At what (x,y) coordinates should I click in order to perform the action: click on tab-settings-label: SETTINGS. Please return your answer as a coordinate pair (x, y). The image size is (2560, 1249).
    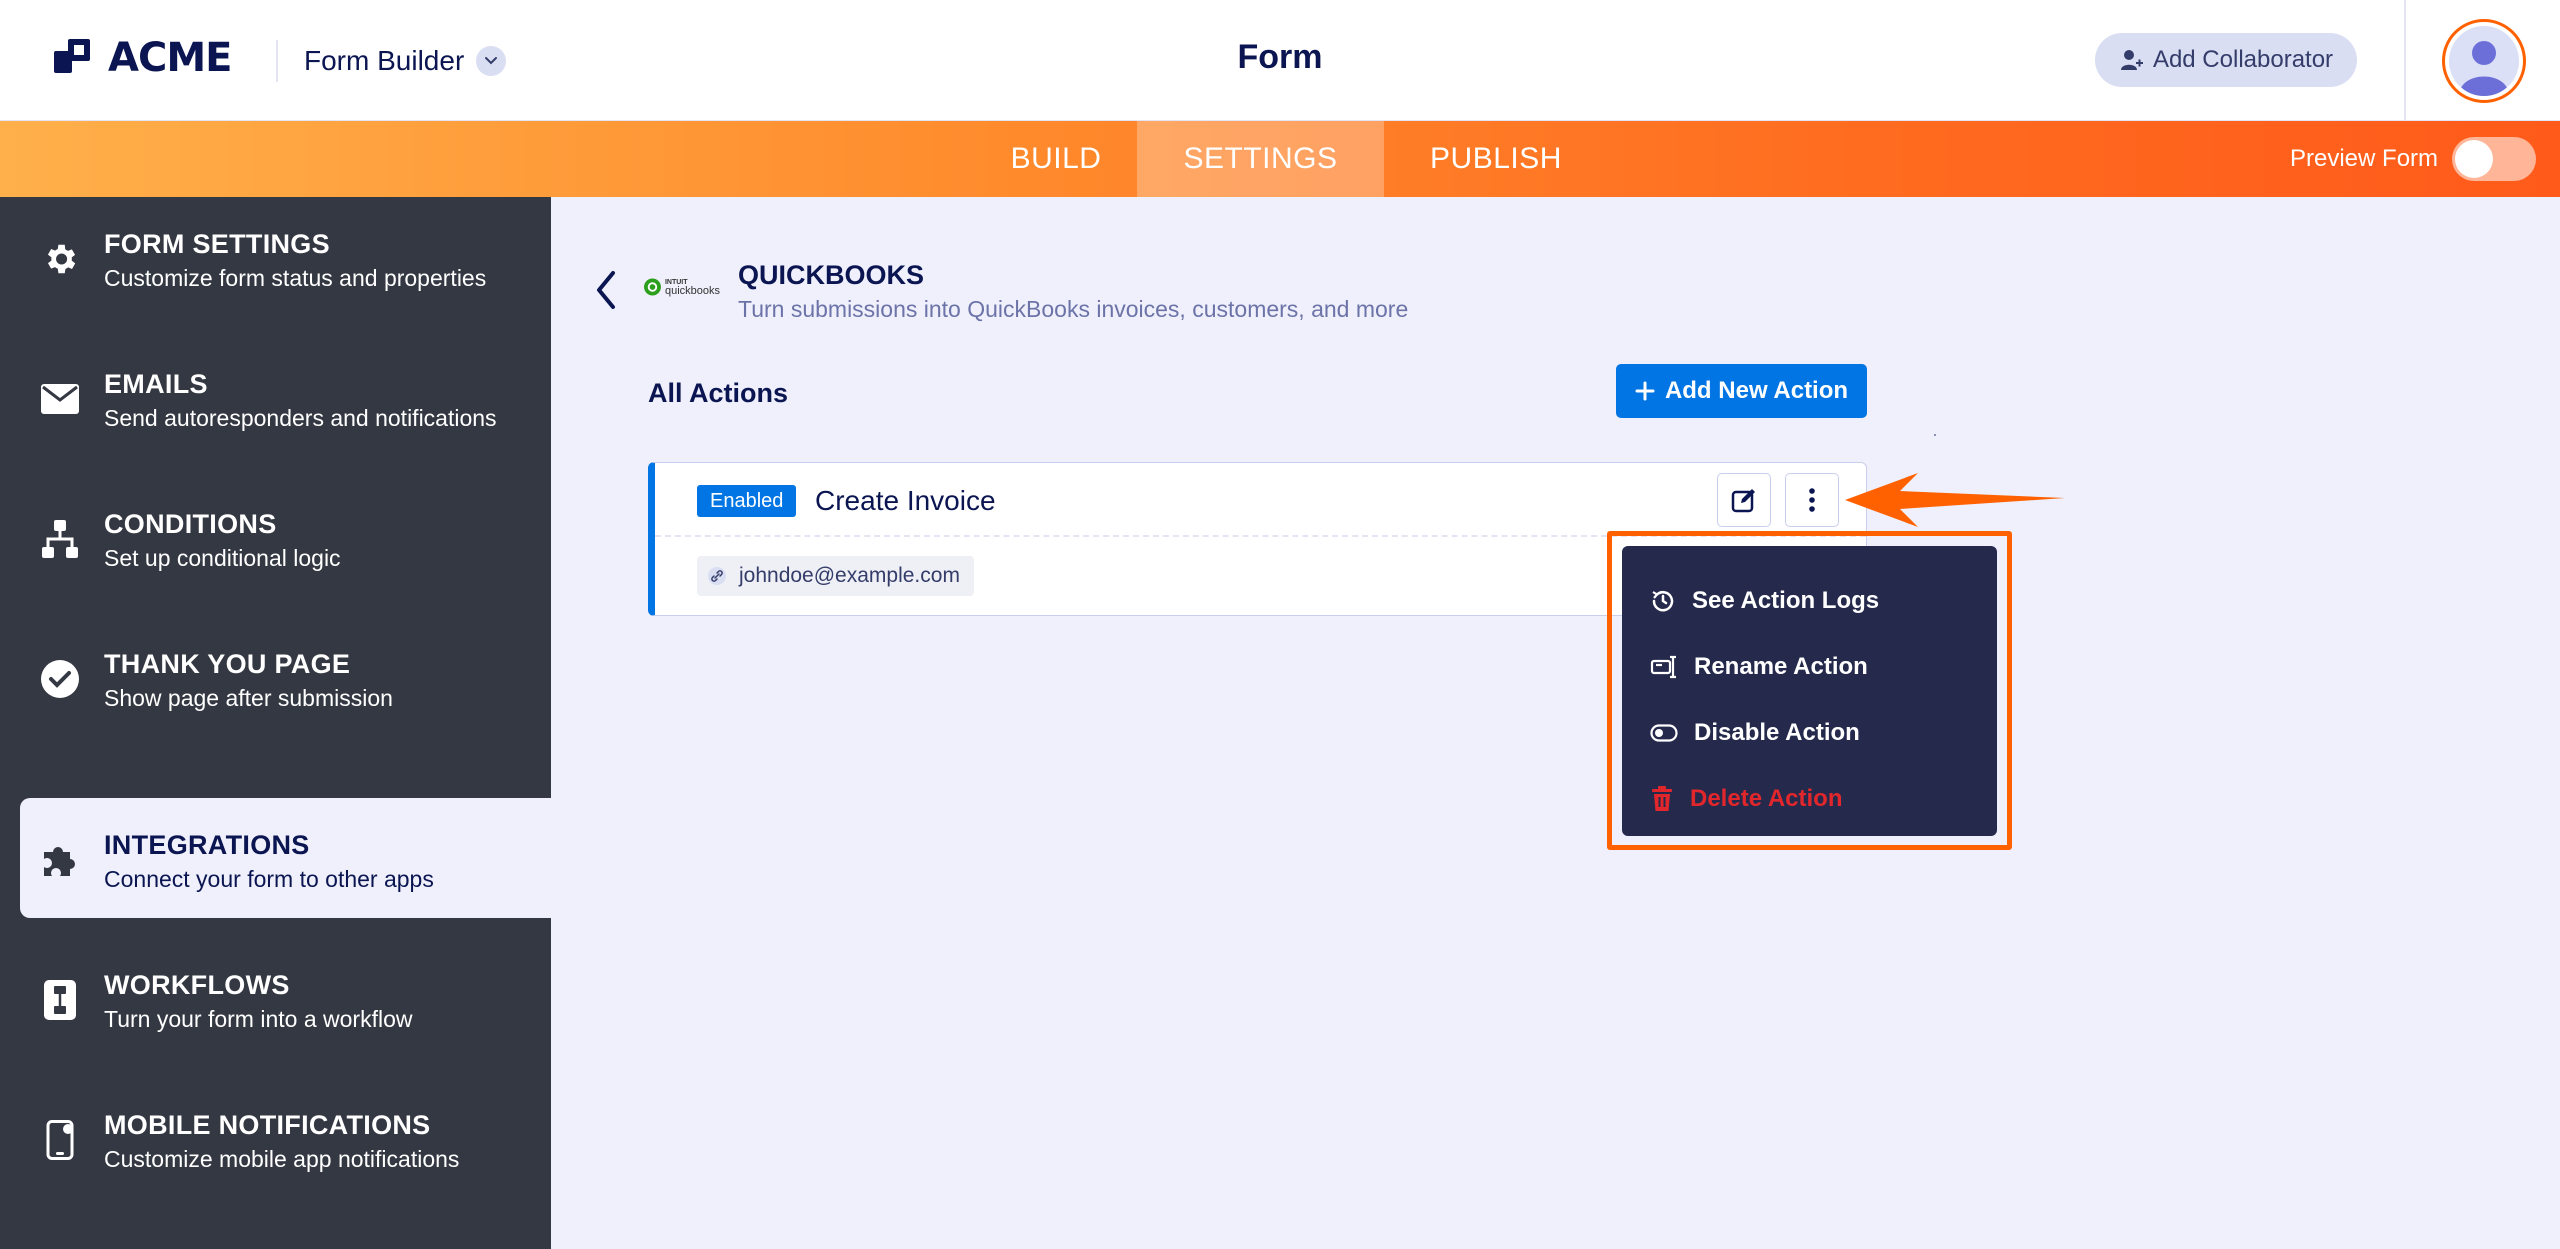
    Looking at the image, I should click on (1260, 158).